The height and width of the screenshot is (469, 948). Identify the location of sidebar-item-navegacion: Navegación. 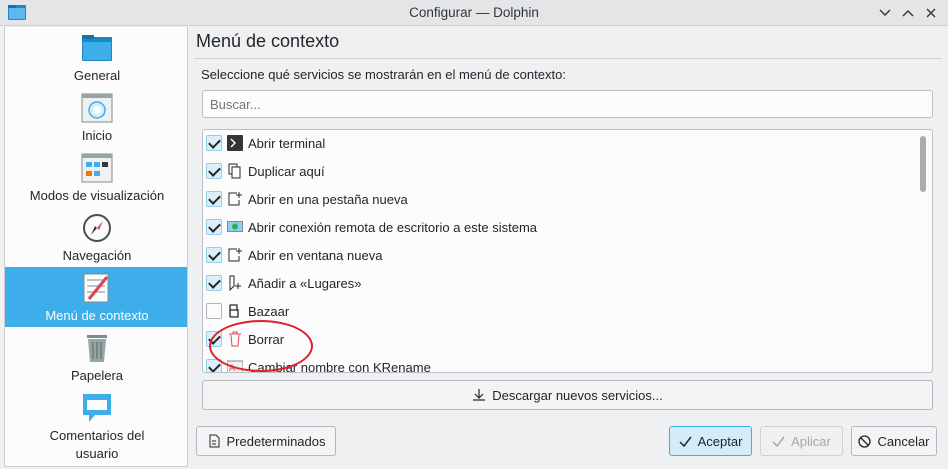
(96, 237).